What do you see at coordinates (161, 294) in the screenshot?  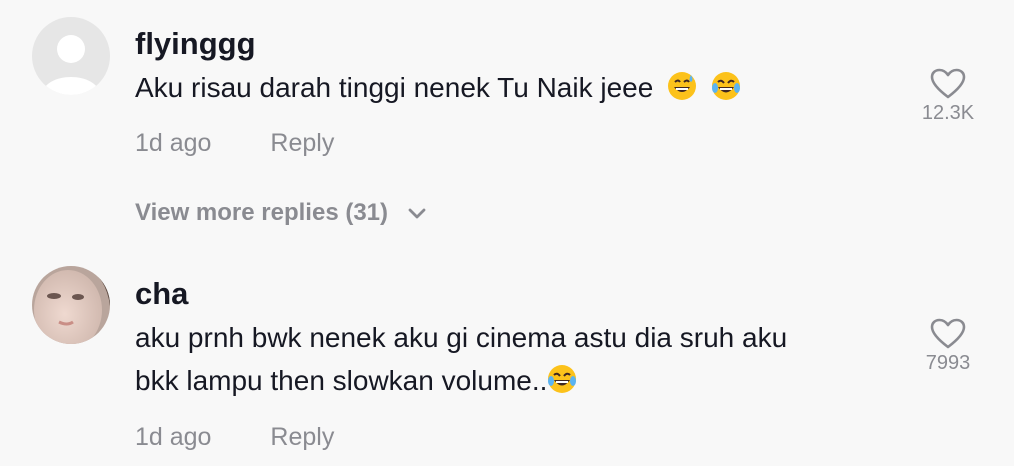 I see `comment-username: cha` at bounding box center [161, 294].